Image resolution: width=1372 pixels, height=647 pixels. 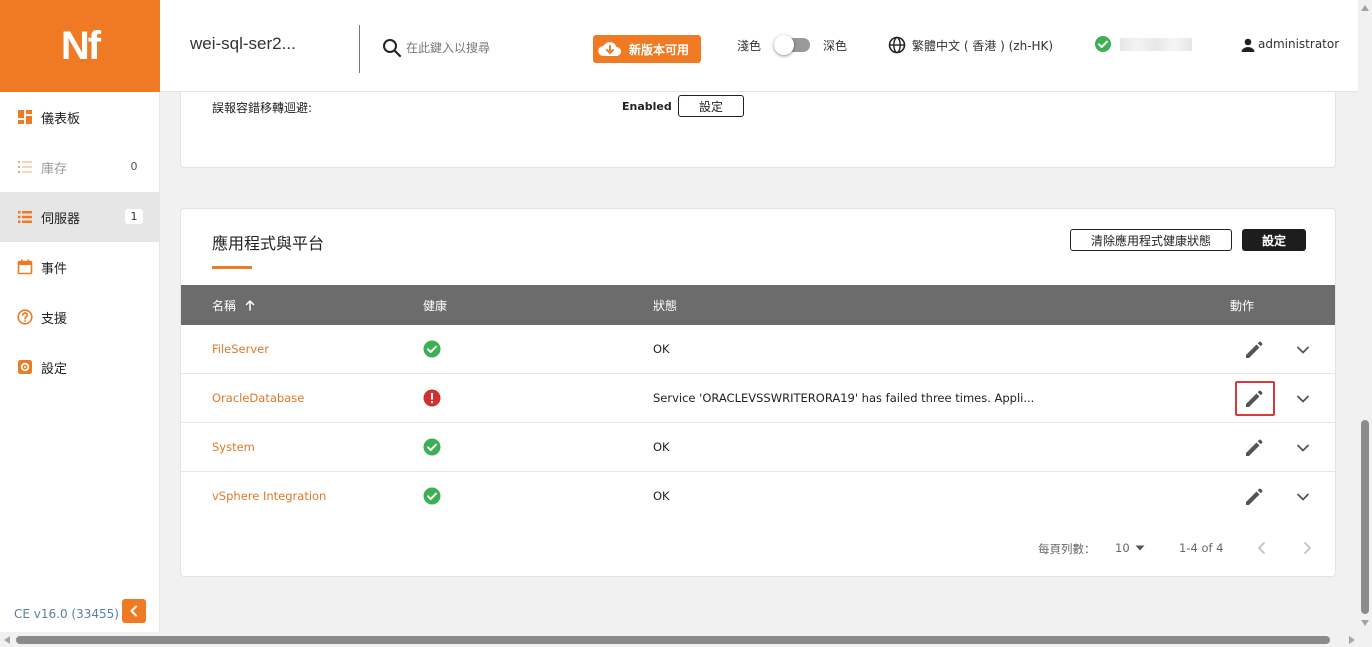 I want to click on column-header-actions: 動作, so click(x=1242, y=306).